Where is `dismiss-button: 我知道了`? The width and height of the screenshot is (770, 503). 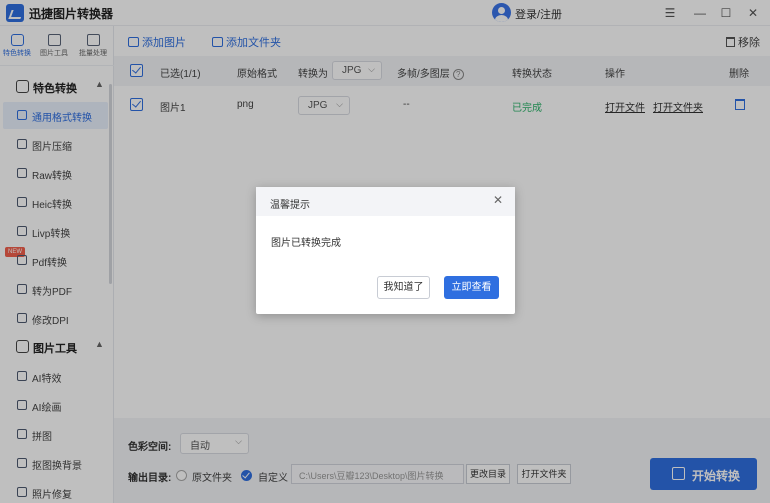
dismiss-button: 我知道了 is located at coordinates (403, 287).